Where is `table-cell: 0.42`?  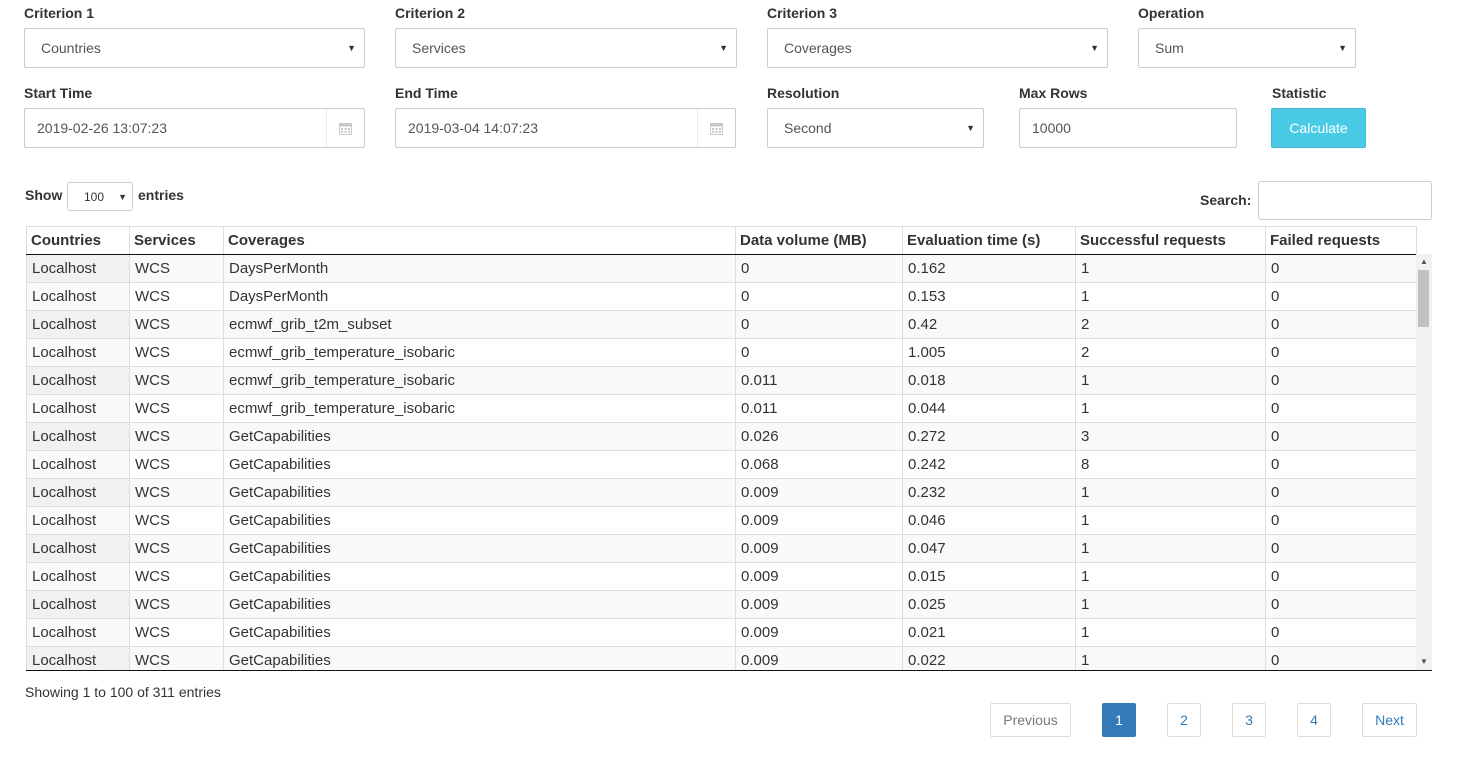
table-cell: 0.42 is located at coordinates (989, 324).